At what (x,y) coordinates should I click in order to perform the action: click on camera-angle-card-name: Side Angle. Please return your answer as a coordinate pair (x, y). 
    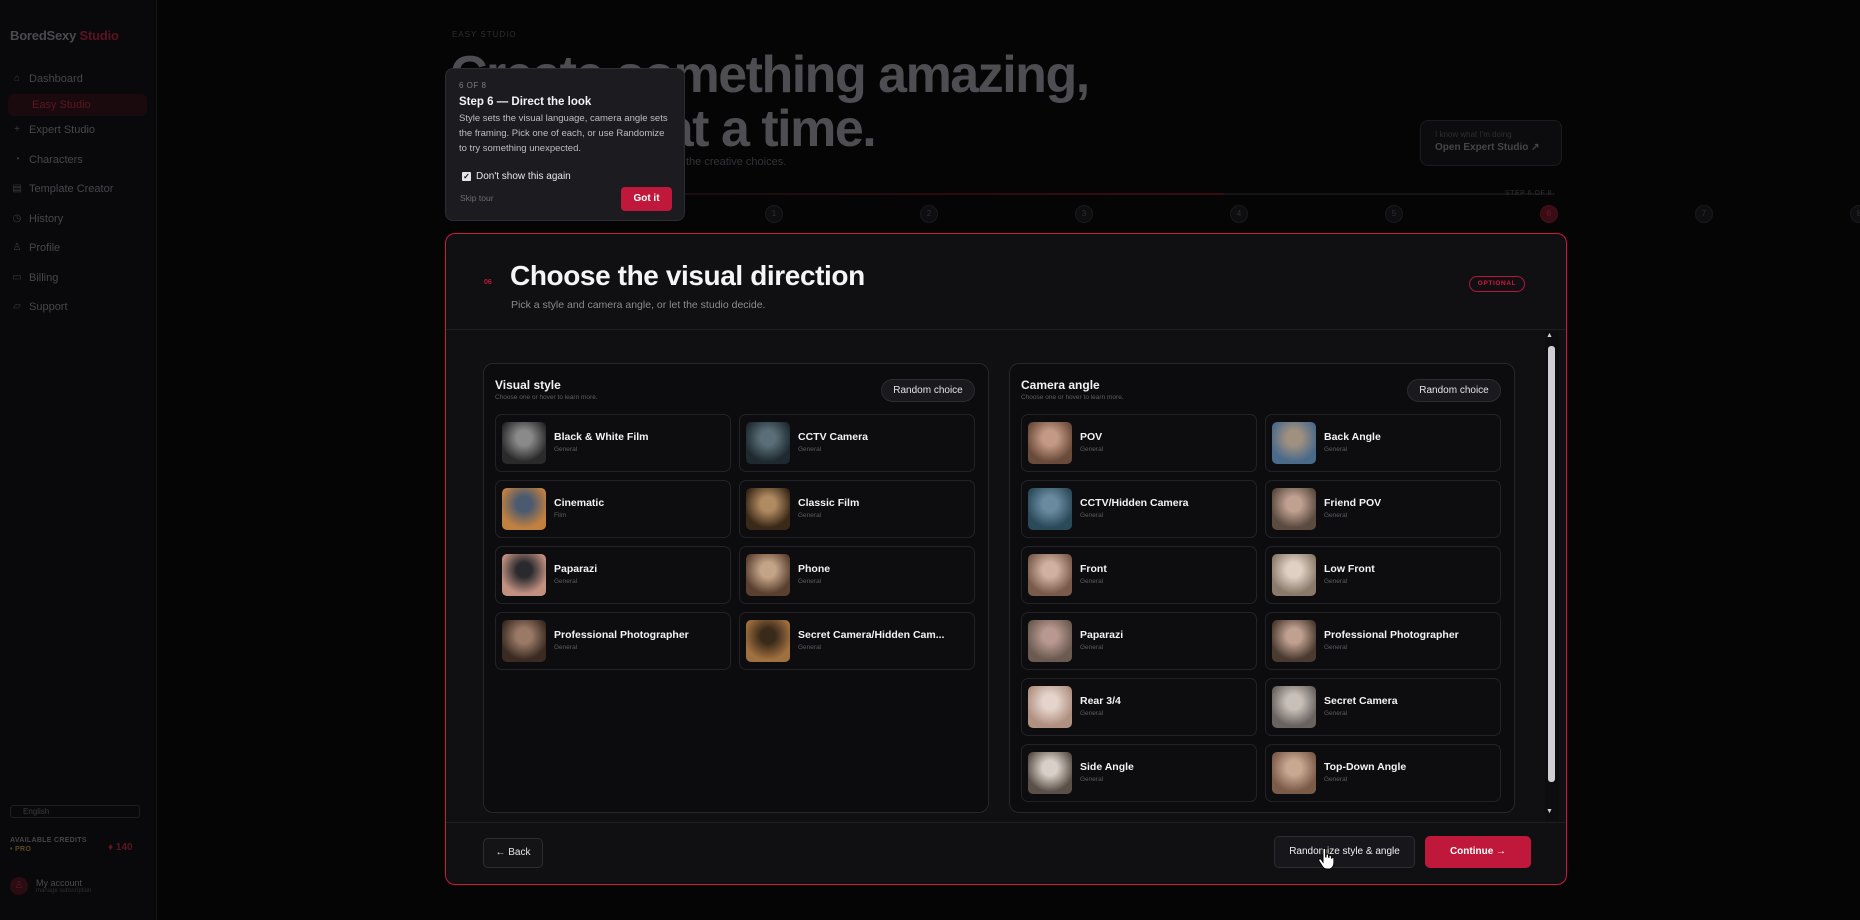
    Looking at the image, I should click on (1107, 767).